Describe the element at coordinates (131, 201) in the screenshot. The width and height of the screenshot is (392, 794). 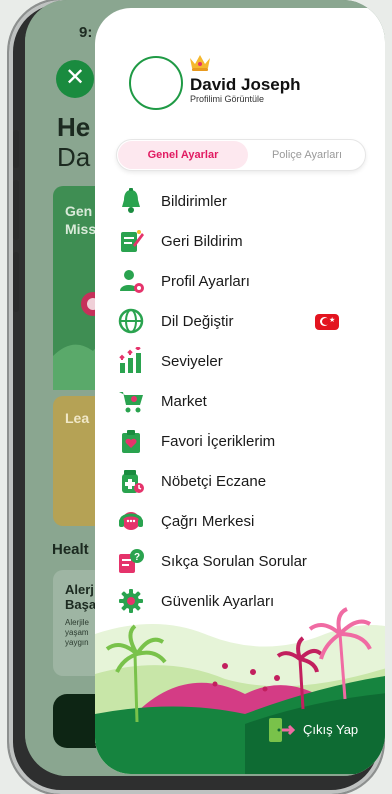
I see `bell-icon` at that location.